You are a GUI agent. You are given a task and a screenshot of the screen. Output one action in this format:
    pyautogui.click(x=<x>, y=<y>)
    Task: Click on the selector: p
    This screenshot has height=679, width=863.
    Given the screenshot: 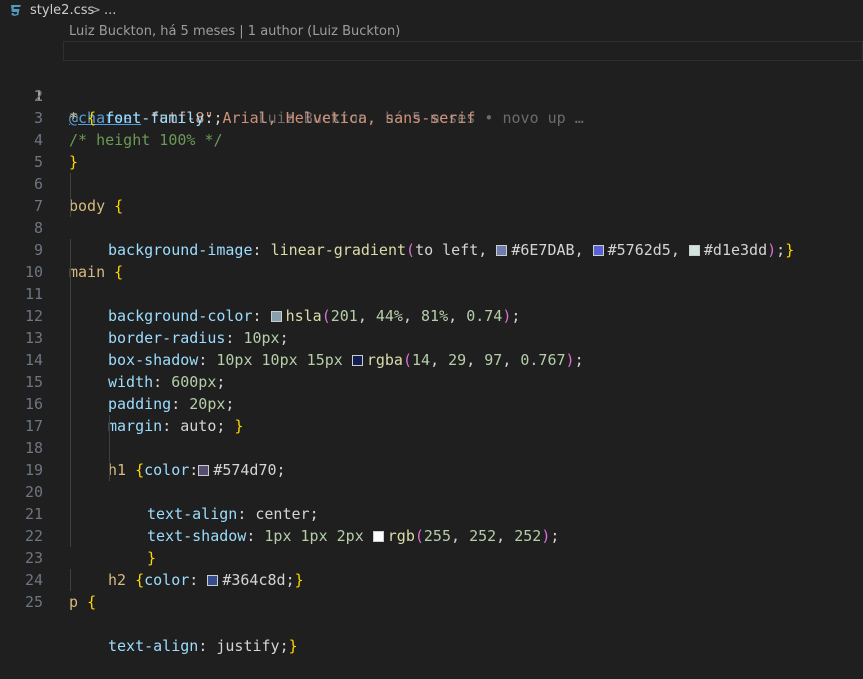 What is the action you would take?
    pyautogui.click(x=74, y=602)
    